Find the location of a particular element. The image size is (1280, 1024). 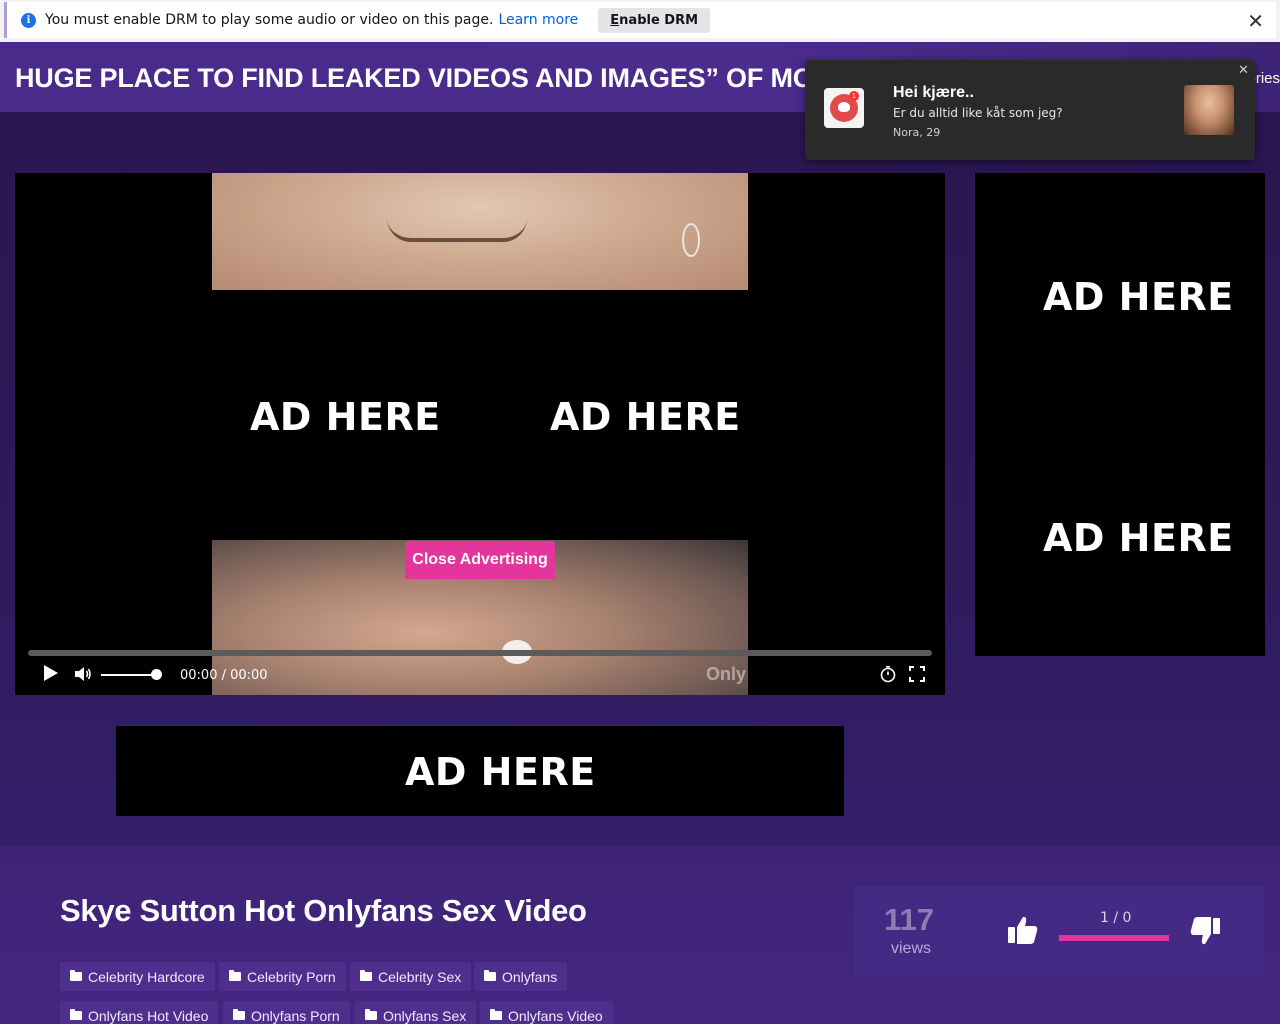

tag-link: Celebrity Hardcore is located at coordinates (137, 976).